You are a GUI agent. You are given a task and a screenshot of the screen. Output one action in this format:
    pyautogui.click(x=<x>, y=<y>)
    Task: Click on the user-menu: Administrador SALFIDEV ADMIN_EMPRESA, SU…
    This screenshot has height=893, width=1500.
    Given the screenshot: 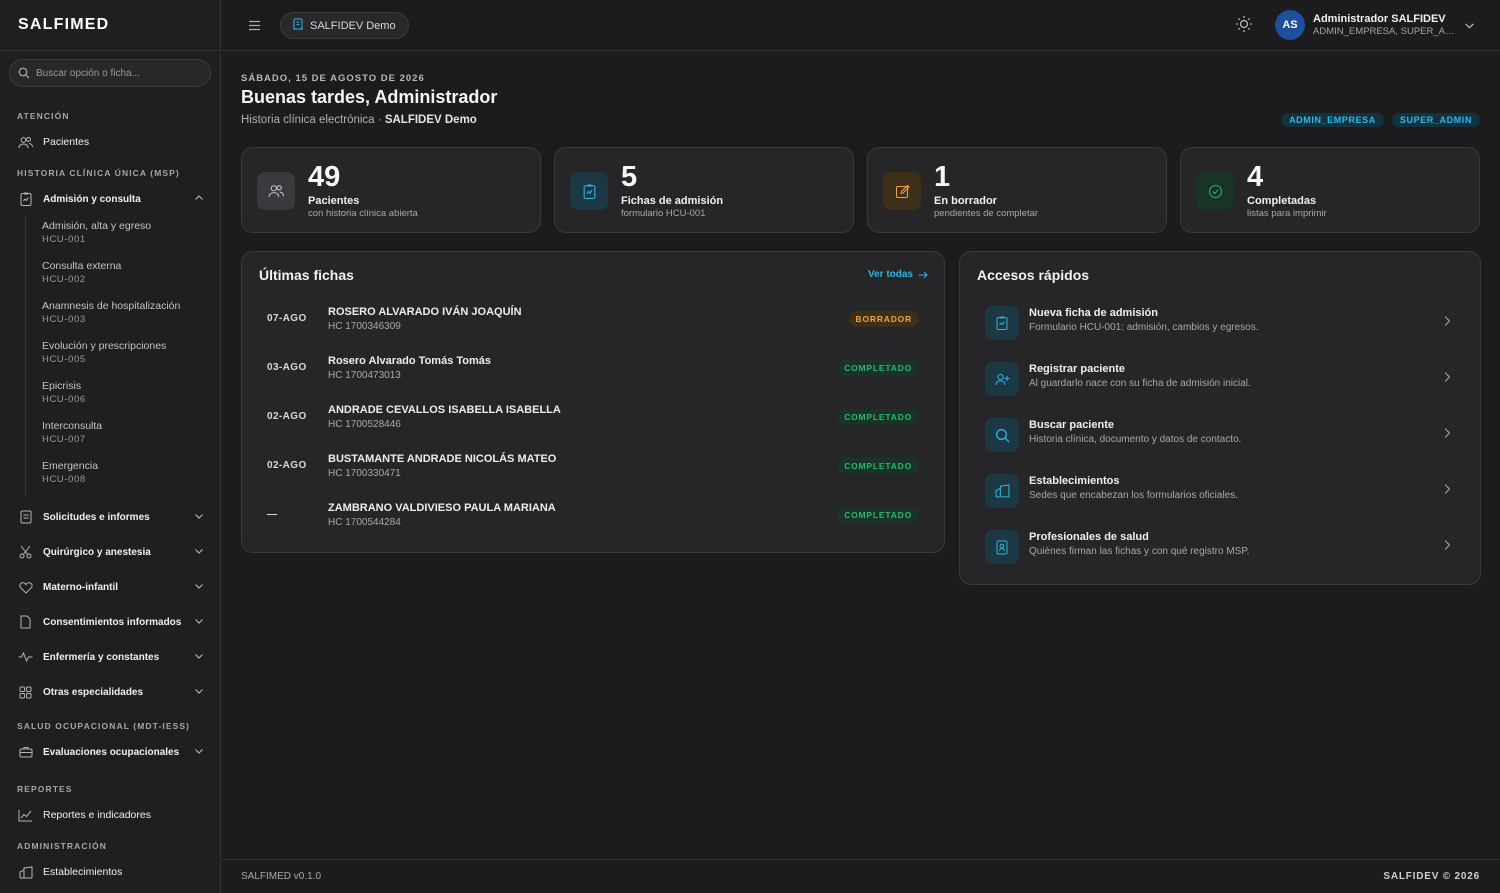 What is the action you would take?
    pyautogui.click(x=1385, y=25)
    